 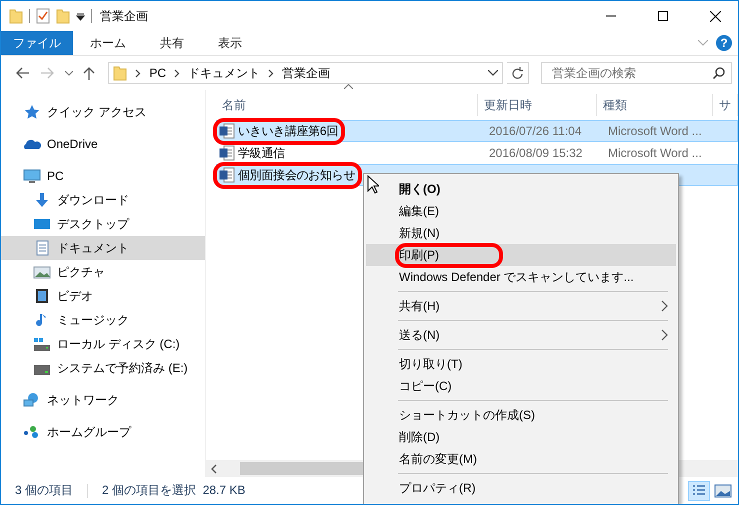 What do you see at coordinates (124, 16) in the screenshot?
I see `window-title: 営業企画` at bounding box center [124, 16].